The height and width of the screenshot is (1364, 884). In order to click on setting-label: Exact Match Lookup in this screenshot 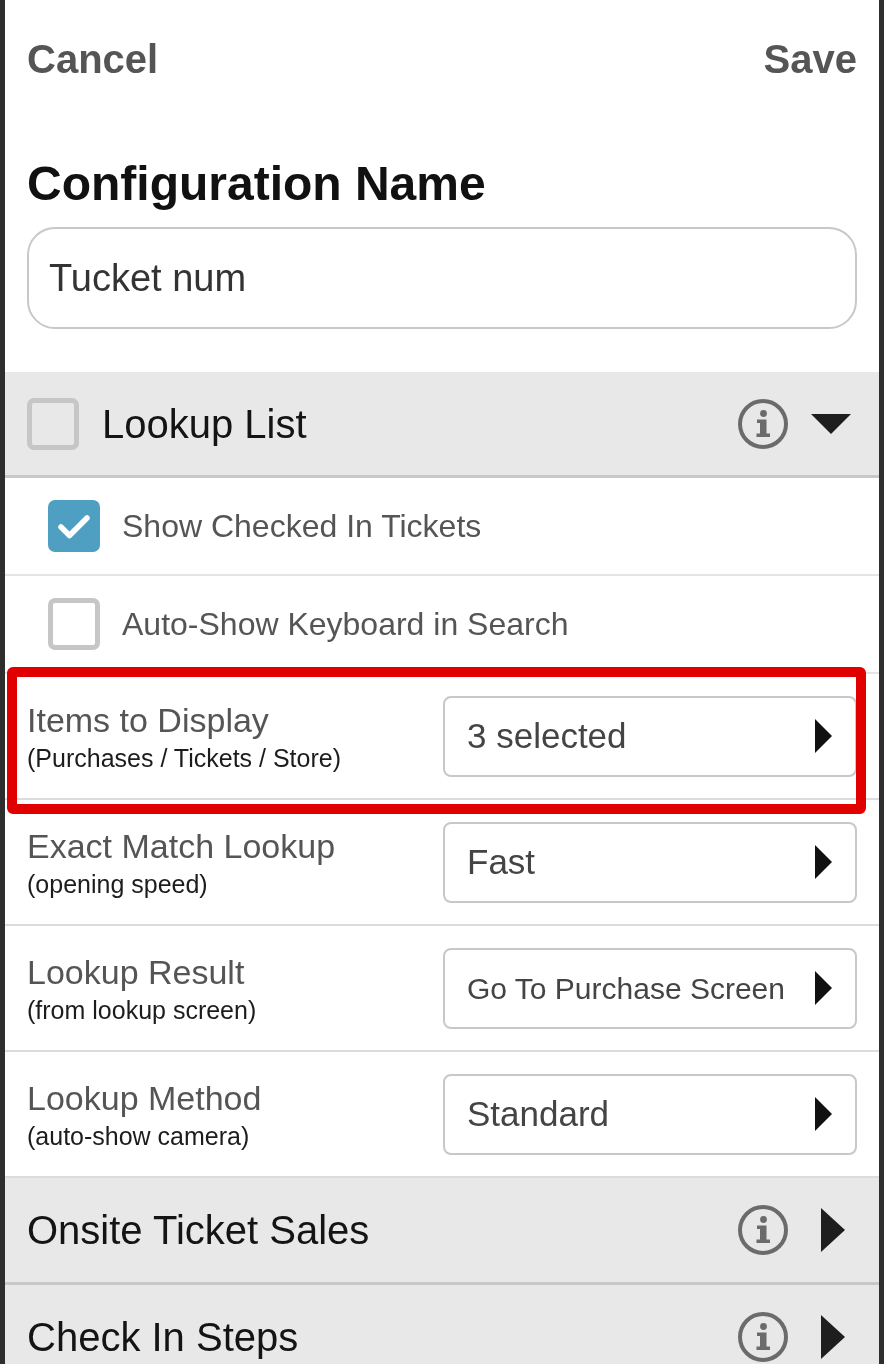, I will do `click(181, 845)`.